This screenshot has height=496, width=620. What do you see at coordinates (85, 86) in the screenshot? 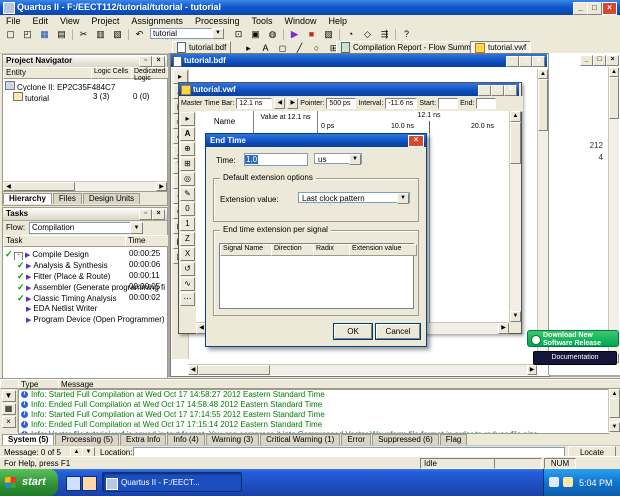
I see `pn-row-device: Cyclone II: EP2C35F484C7` at bounding box center [85, 86].